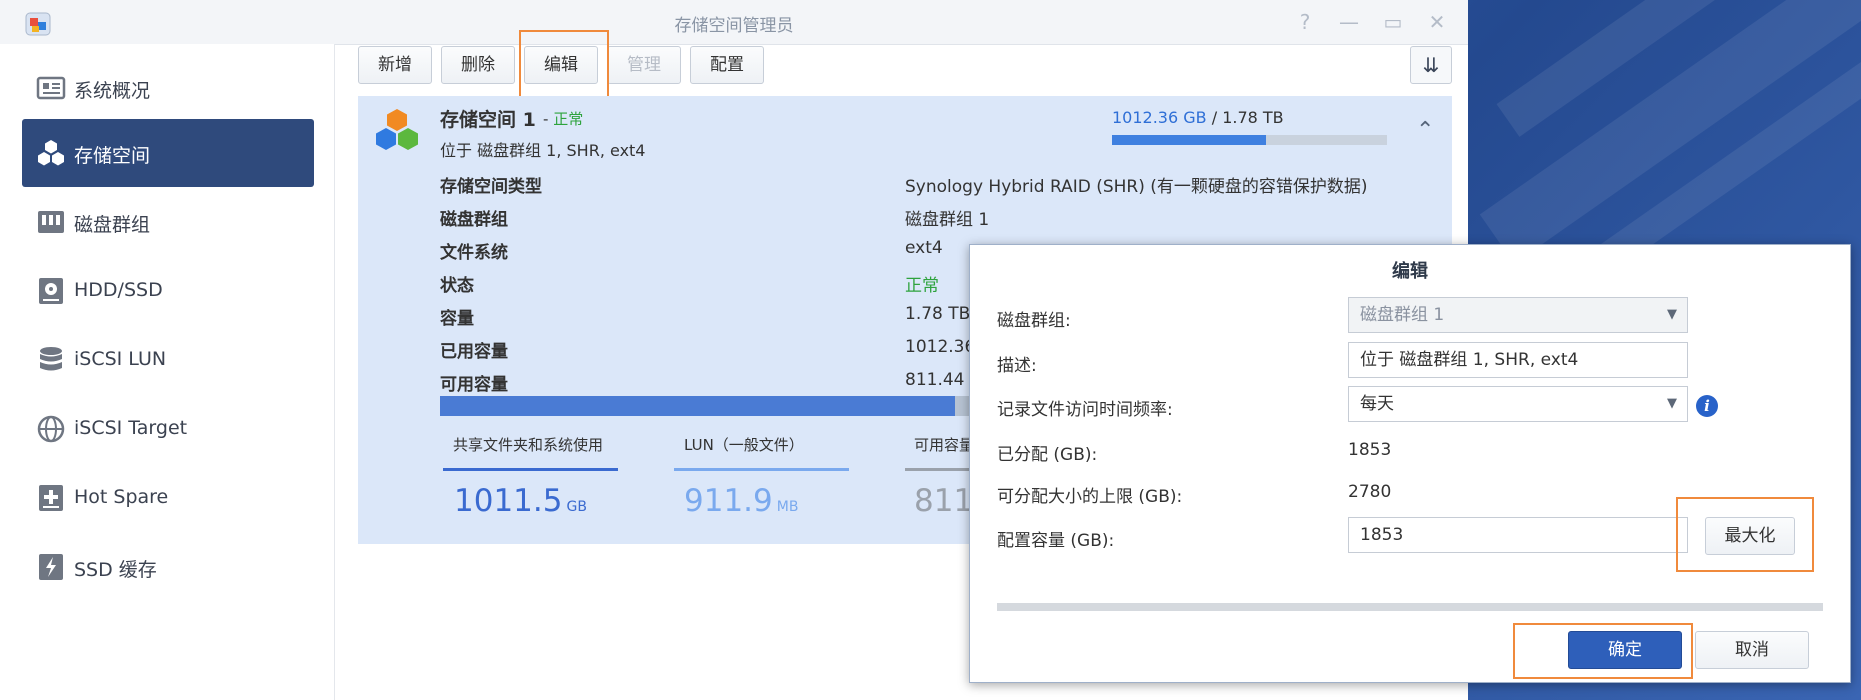 The image size is (1861, 700). I want to click on ok-button: 确定, so click(1625, 650).